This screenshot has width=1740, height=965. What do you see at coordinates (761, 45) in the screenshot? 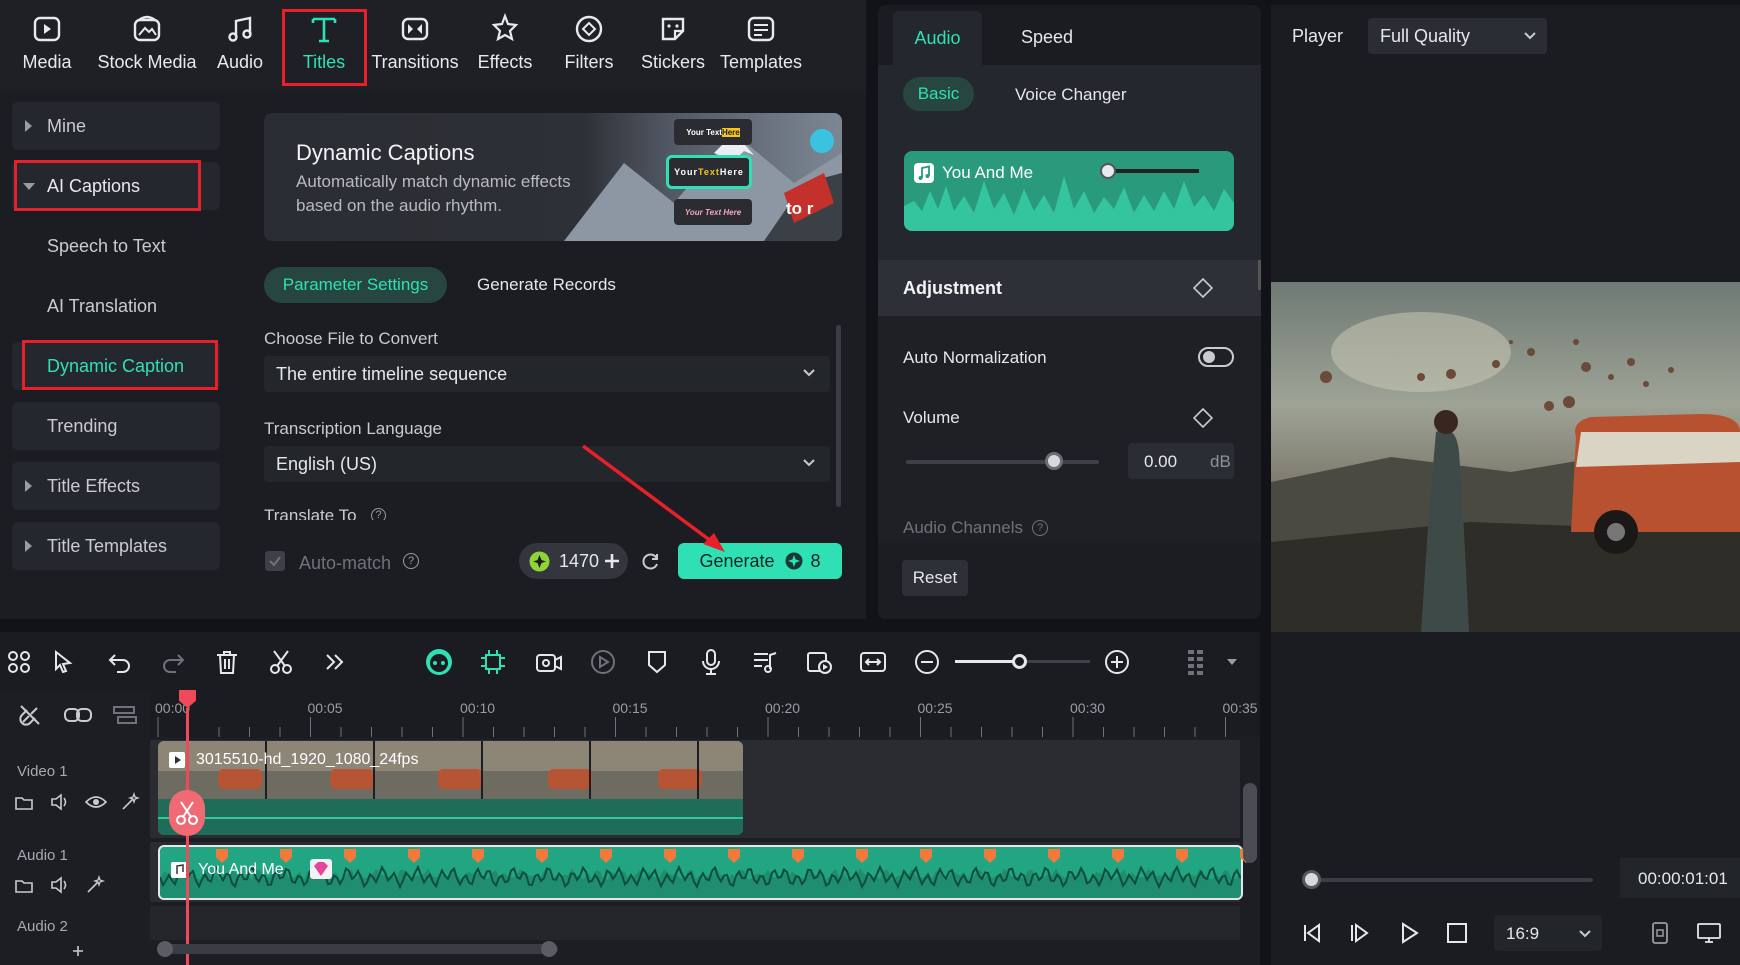
I see `tab-templates: Templates` at bounding box center [761, 45].